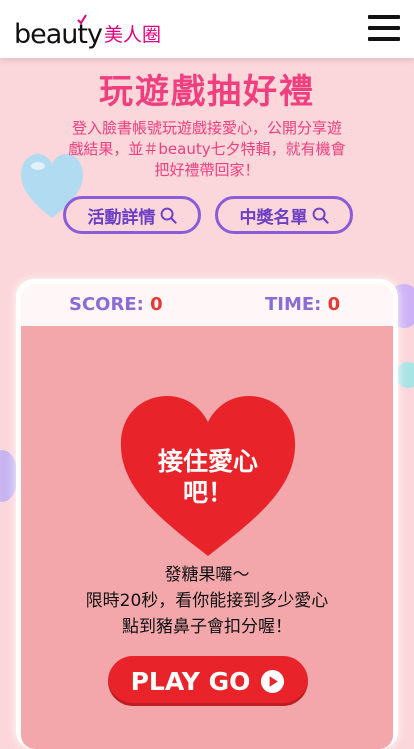 This screenshot has width=414, height=749. I want to click on rule-line-1: 發糖果囉～, so click(207, 575).